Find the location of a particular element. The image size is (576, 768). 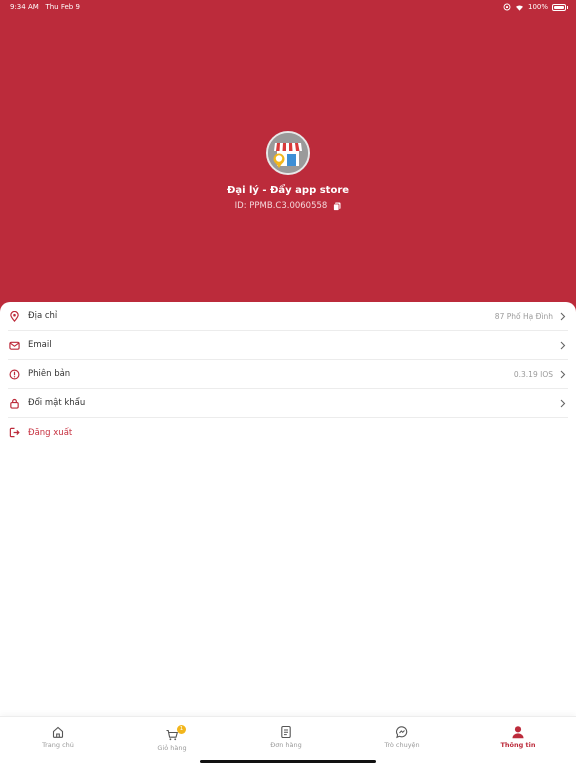

user-icon is located at coordinates (518, 732).